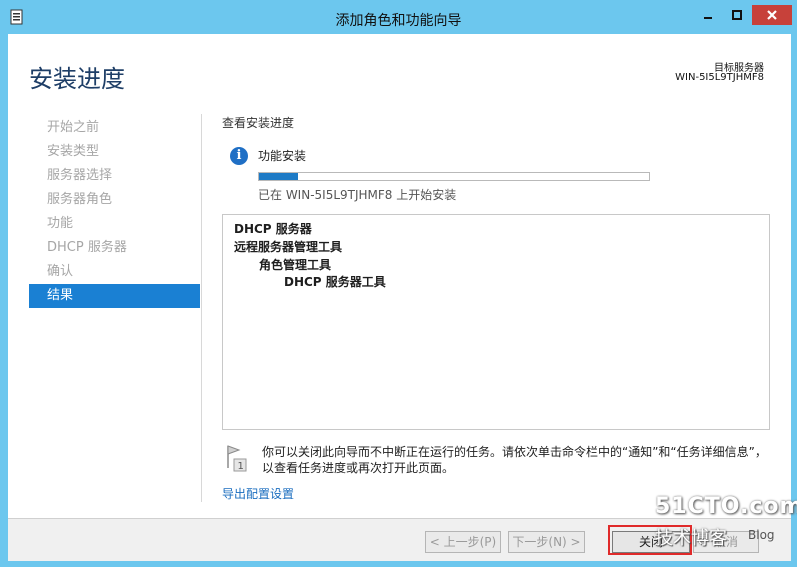  What do you see at coordinates (258, 123) in the screenshot?
I see `section-heading: 查看安装进度` at bounding box center [258, 123].